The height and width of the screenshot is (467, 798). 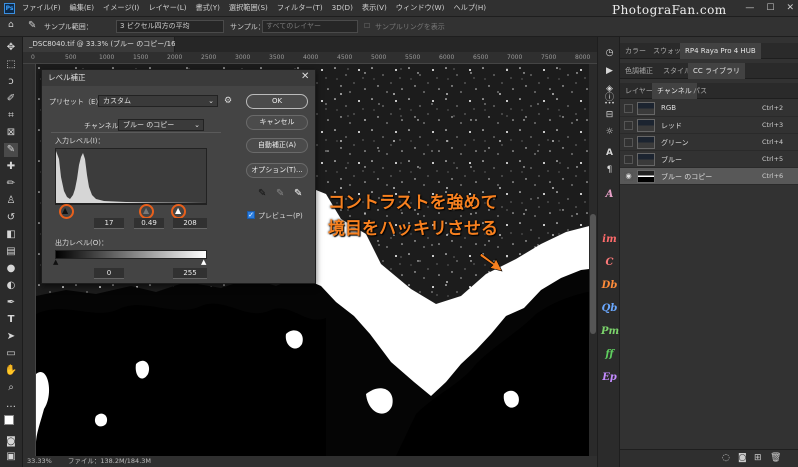 What do you see at coordinates (610, 331) in the screenshot?
I see `plugin-pm-icon: Pm` at bounding box center [610, 331].